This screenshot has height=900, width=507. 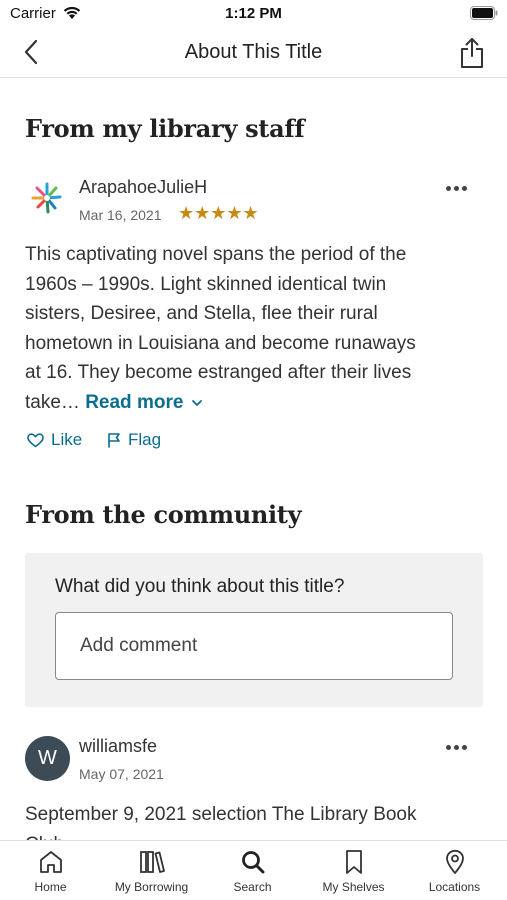 What do you see at coordinates (254, 646) in the screenshot?
I see `comment-input` at bounding box center [254, 646].